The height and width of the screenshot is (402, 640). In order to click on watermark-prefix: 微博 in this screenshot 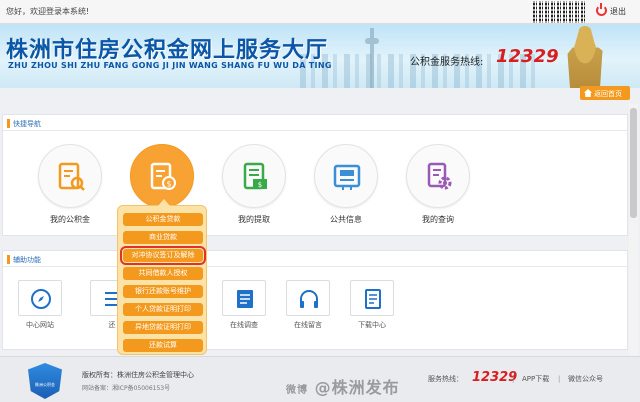, I will do `click(297, 390)`.